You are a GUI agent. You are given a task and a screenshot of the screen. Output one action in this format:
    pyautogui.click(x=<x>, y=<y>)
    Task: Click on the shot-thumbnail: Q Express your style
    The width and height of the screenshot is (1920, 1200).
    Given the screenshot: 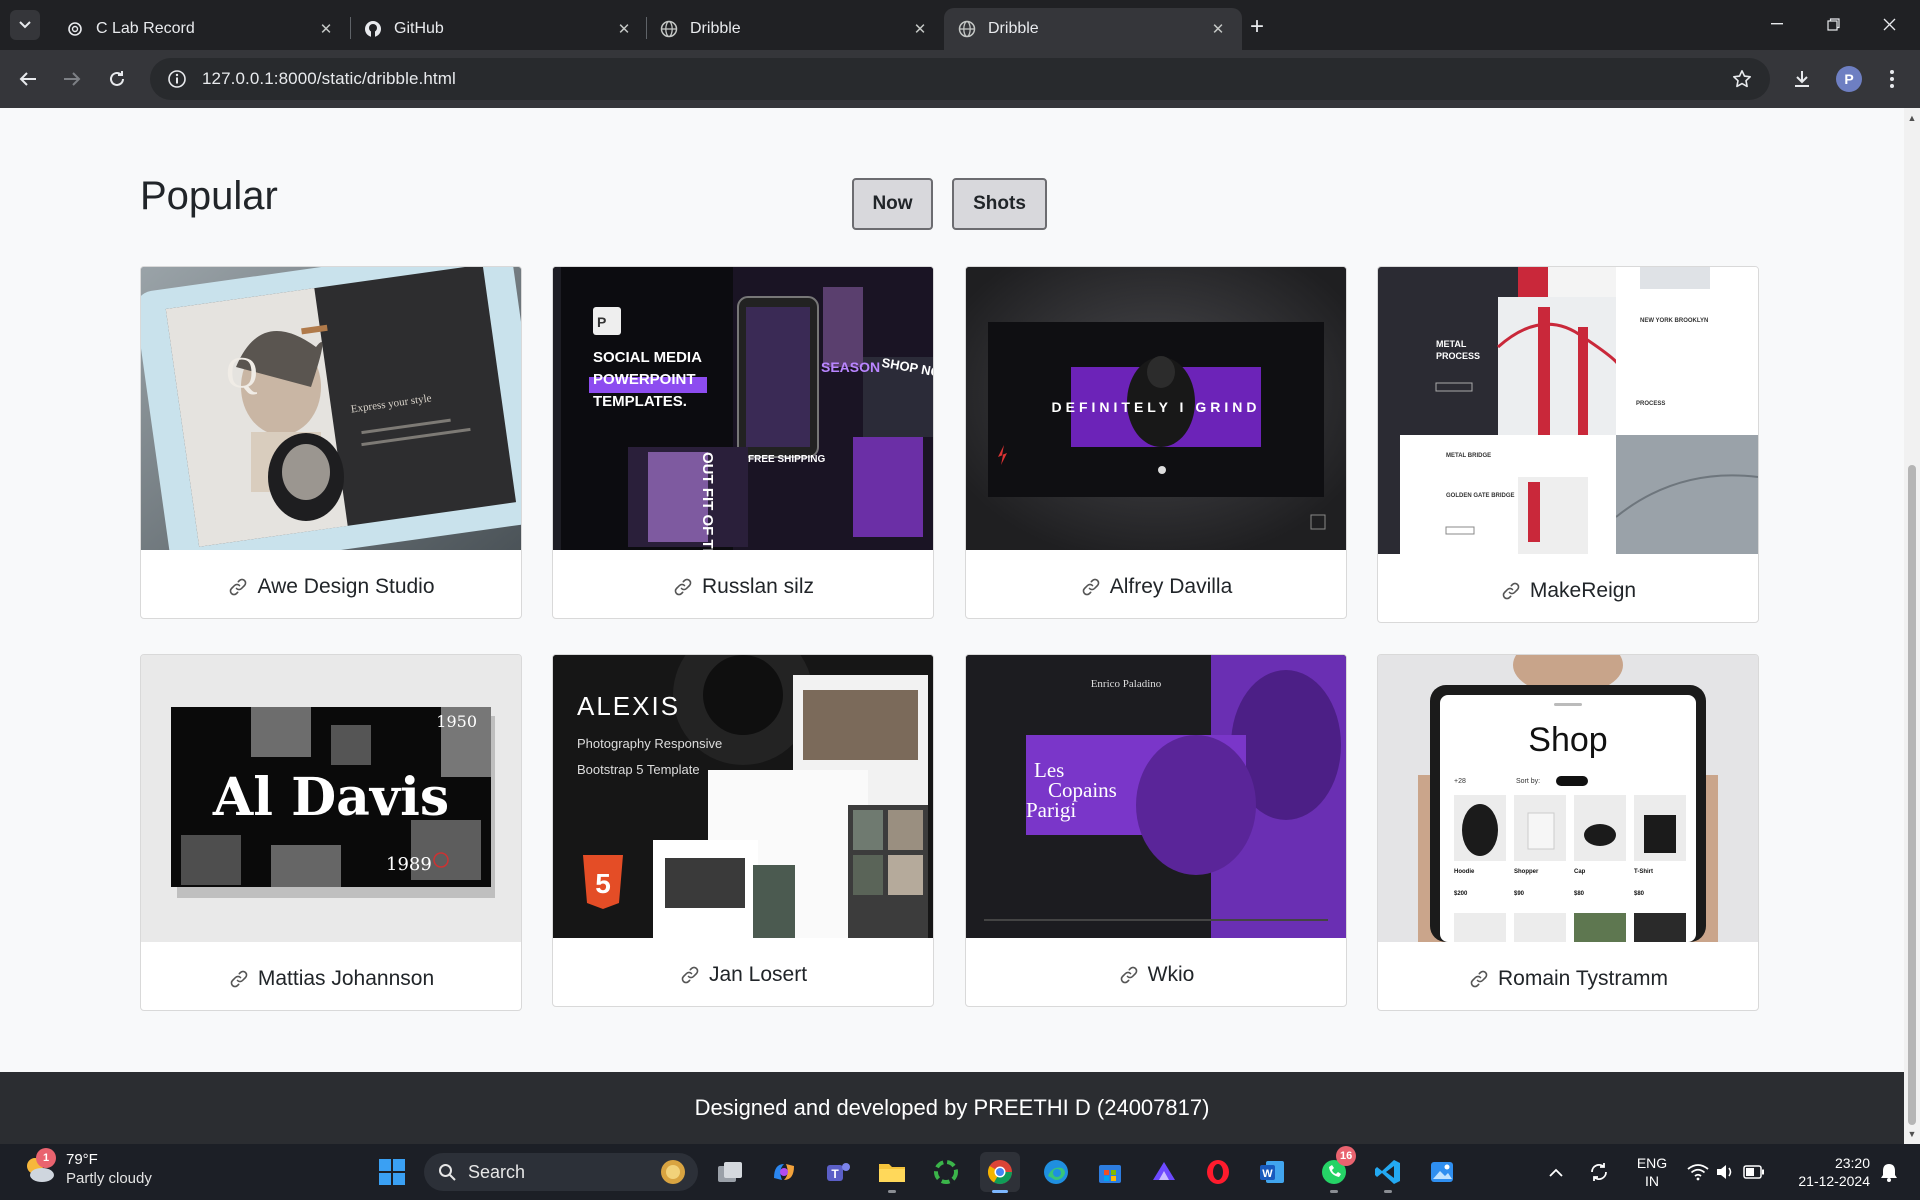 What is the action you would take?
    pyautogui.click(x=331, y=408)
    